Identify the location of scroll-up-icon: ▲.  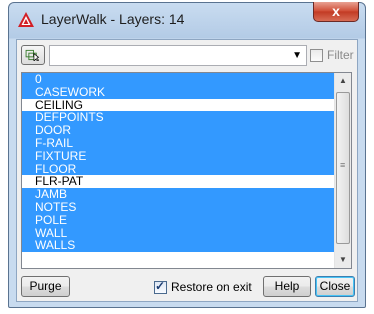
(343, 81).